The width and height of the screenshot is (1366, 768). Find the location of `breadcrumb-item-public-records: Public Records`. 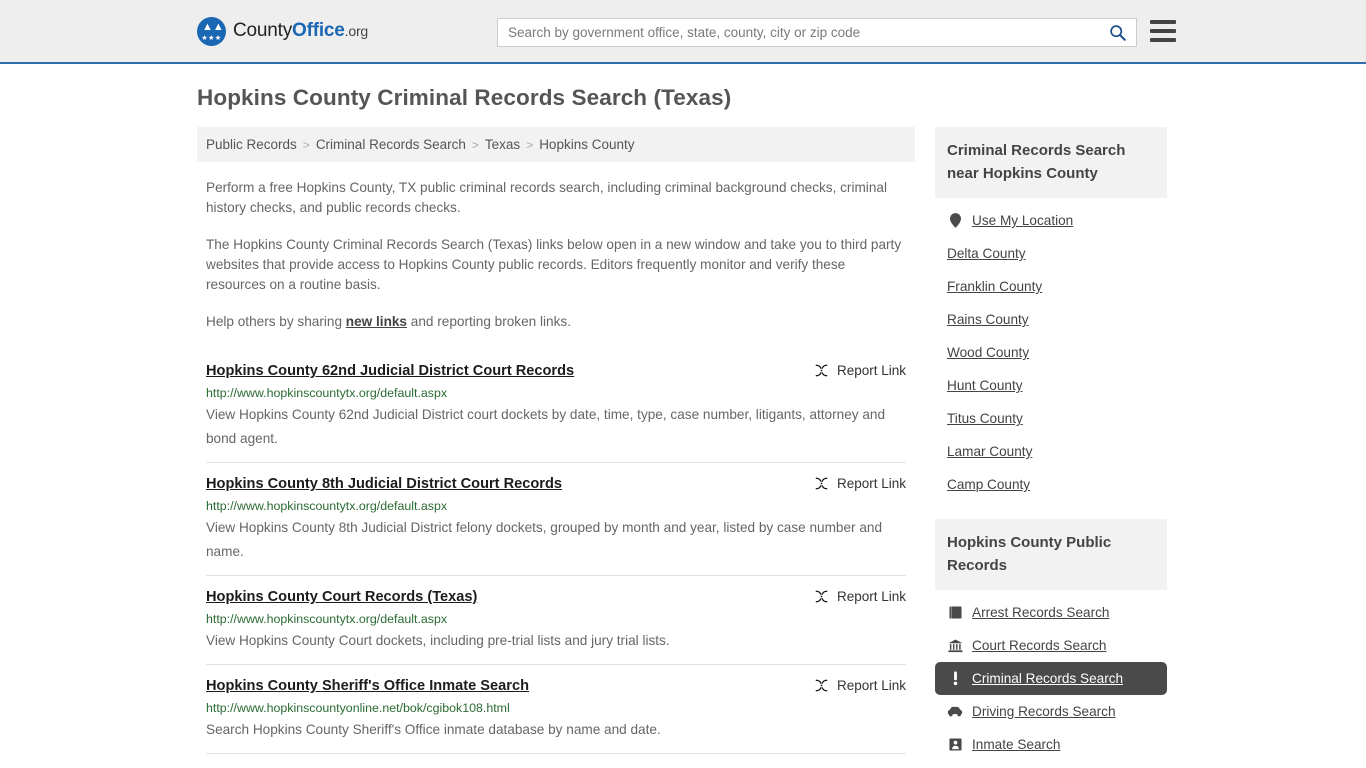

breadcrumb-item-public-records: Public Records is located at coordinates (251, 144).